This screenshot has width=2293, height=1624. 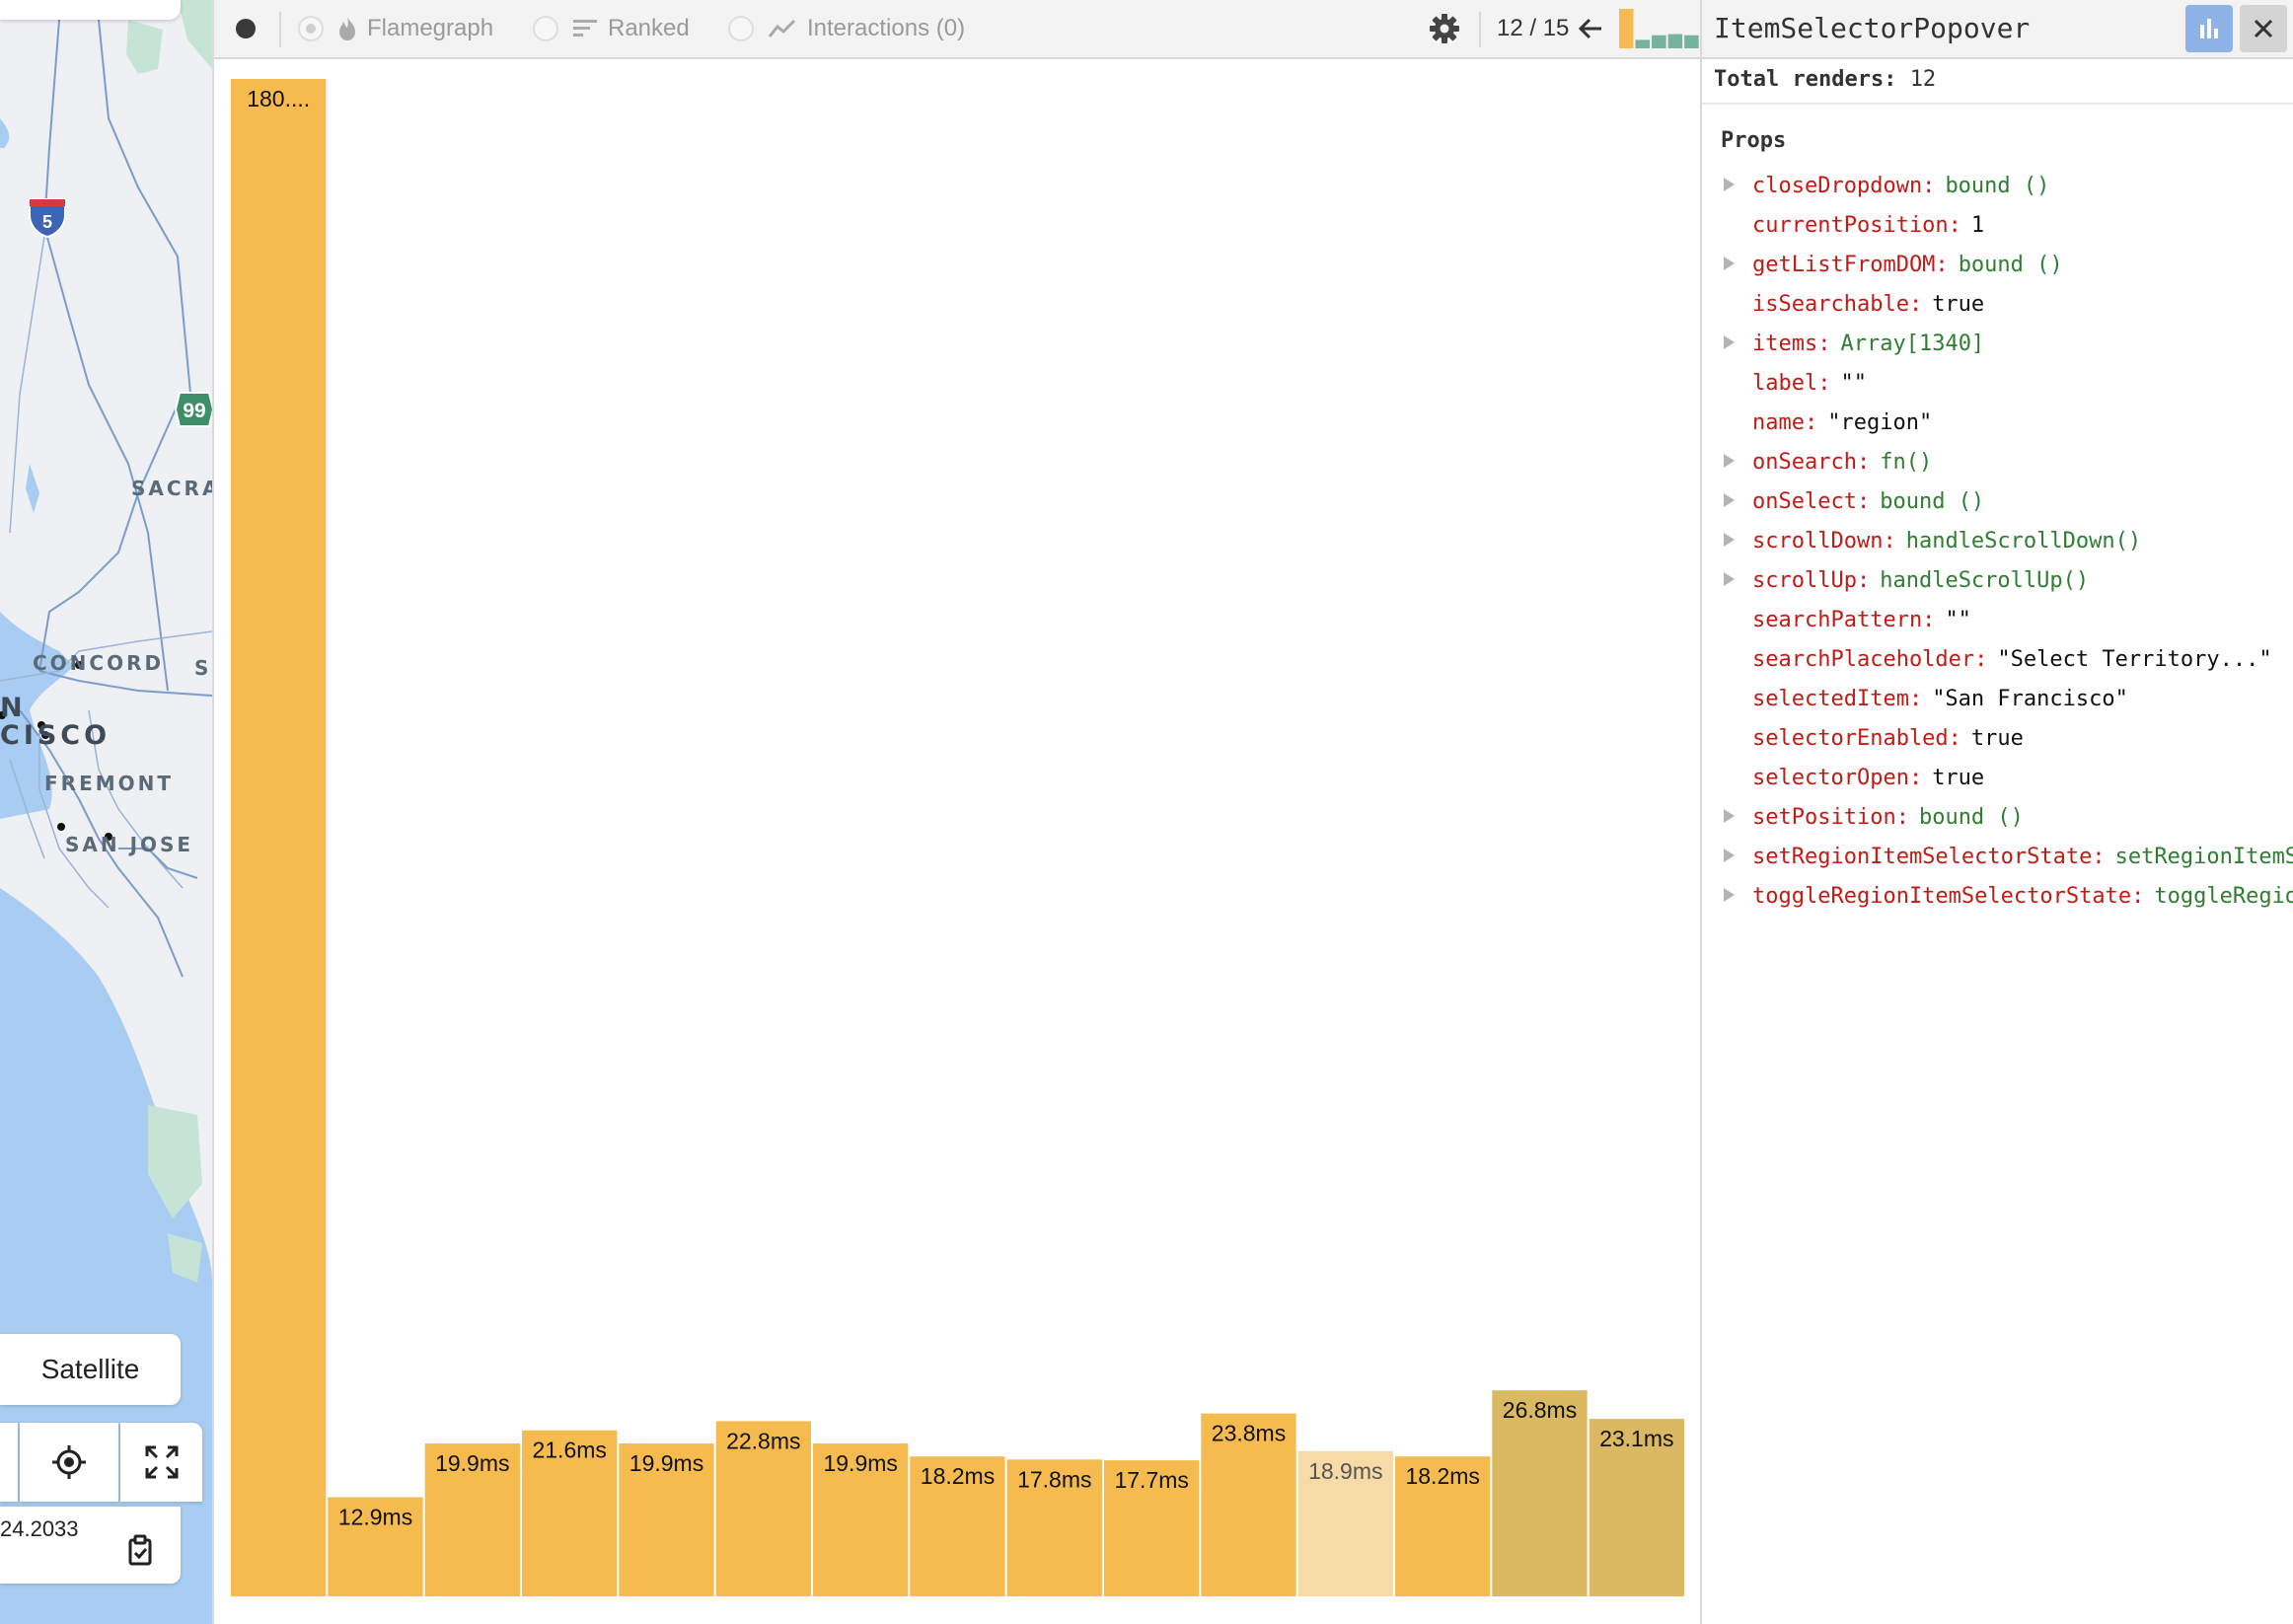 I want to click on prop-row: setRegionItemSelectorState, so click(x=1997, y=856).